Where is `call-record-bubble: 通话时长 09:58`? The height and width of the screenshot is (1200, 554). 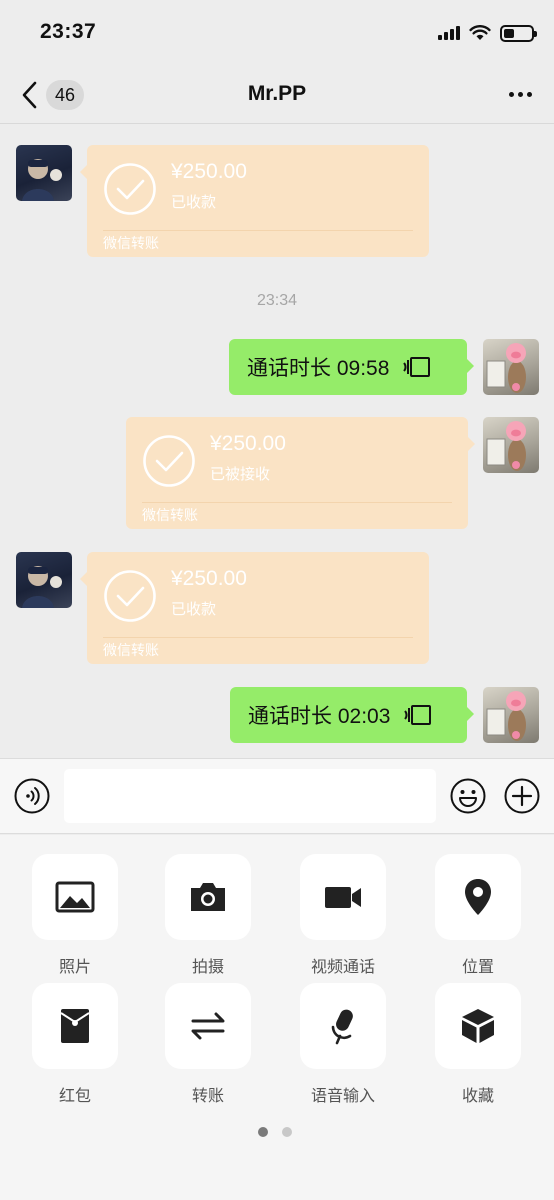 call-record-bubble: 通话时长 09:58 is located at coordinates (351, 367).